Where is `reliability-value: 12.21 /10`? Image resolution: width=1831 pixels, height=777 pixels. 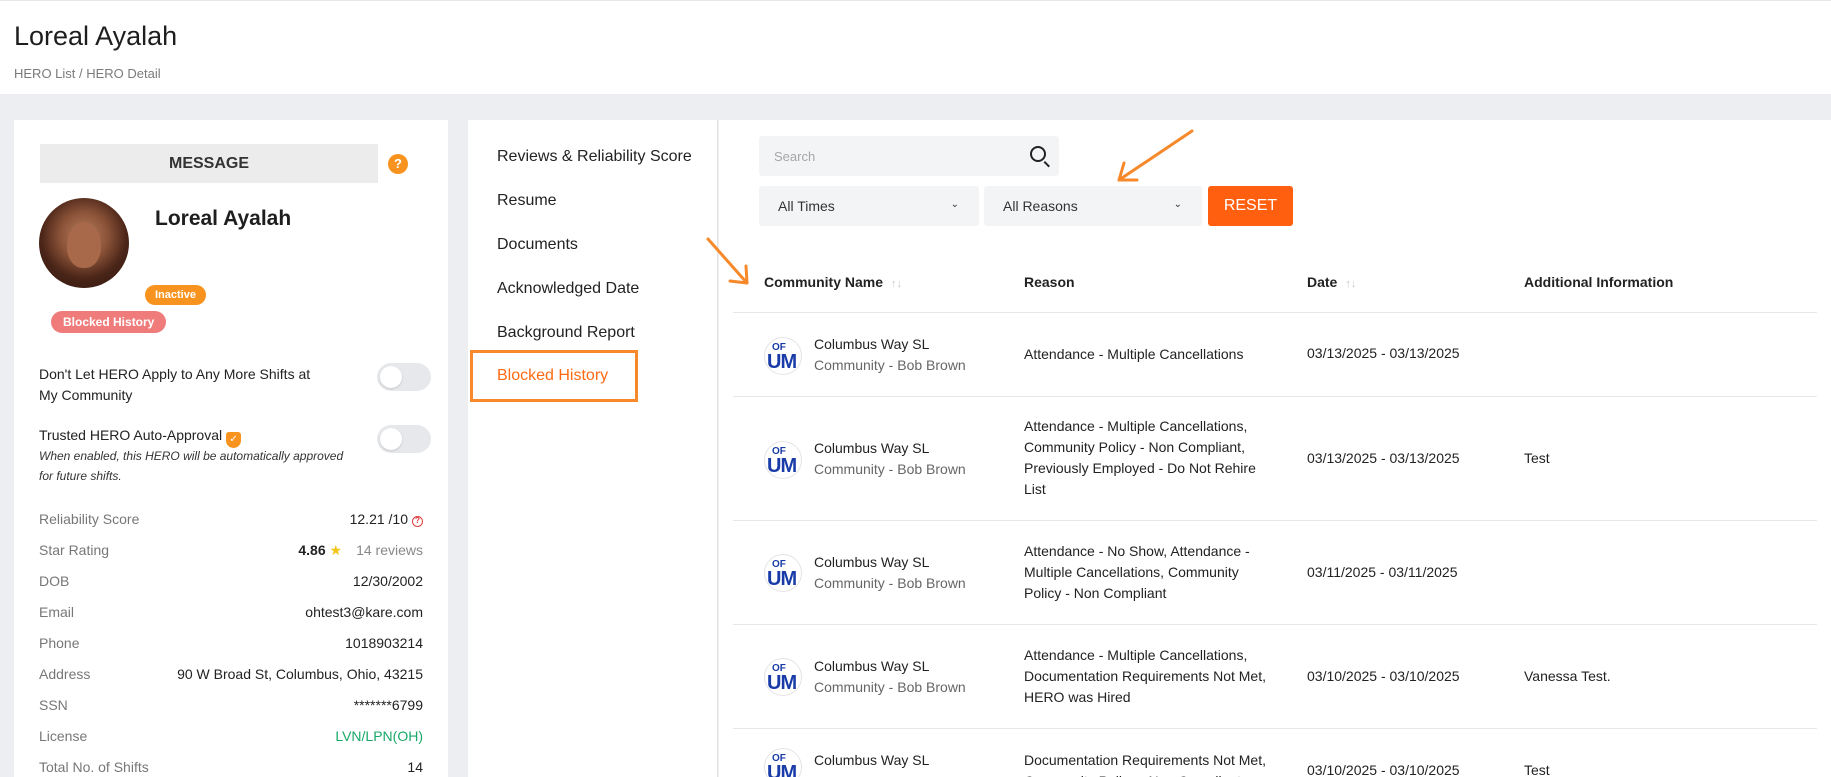 reliability-value: 12.21 /10 is located at coordinates (378, 519).